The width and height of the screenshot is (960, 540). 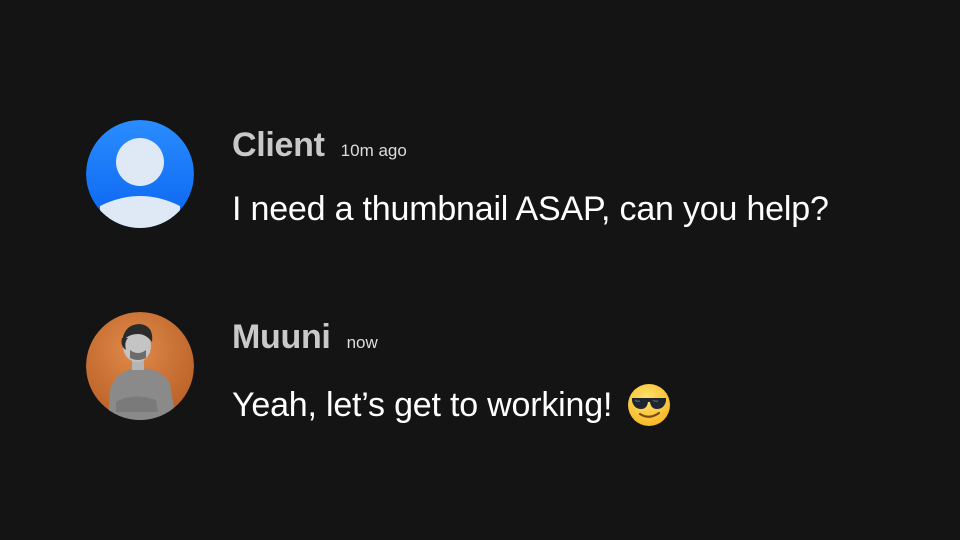 I want to click on message-text: I need a thumbnail ASAP, can you help?, so click(x=569, y=209).